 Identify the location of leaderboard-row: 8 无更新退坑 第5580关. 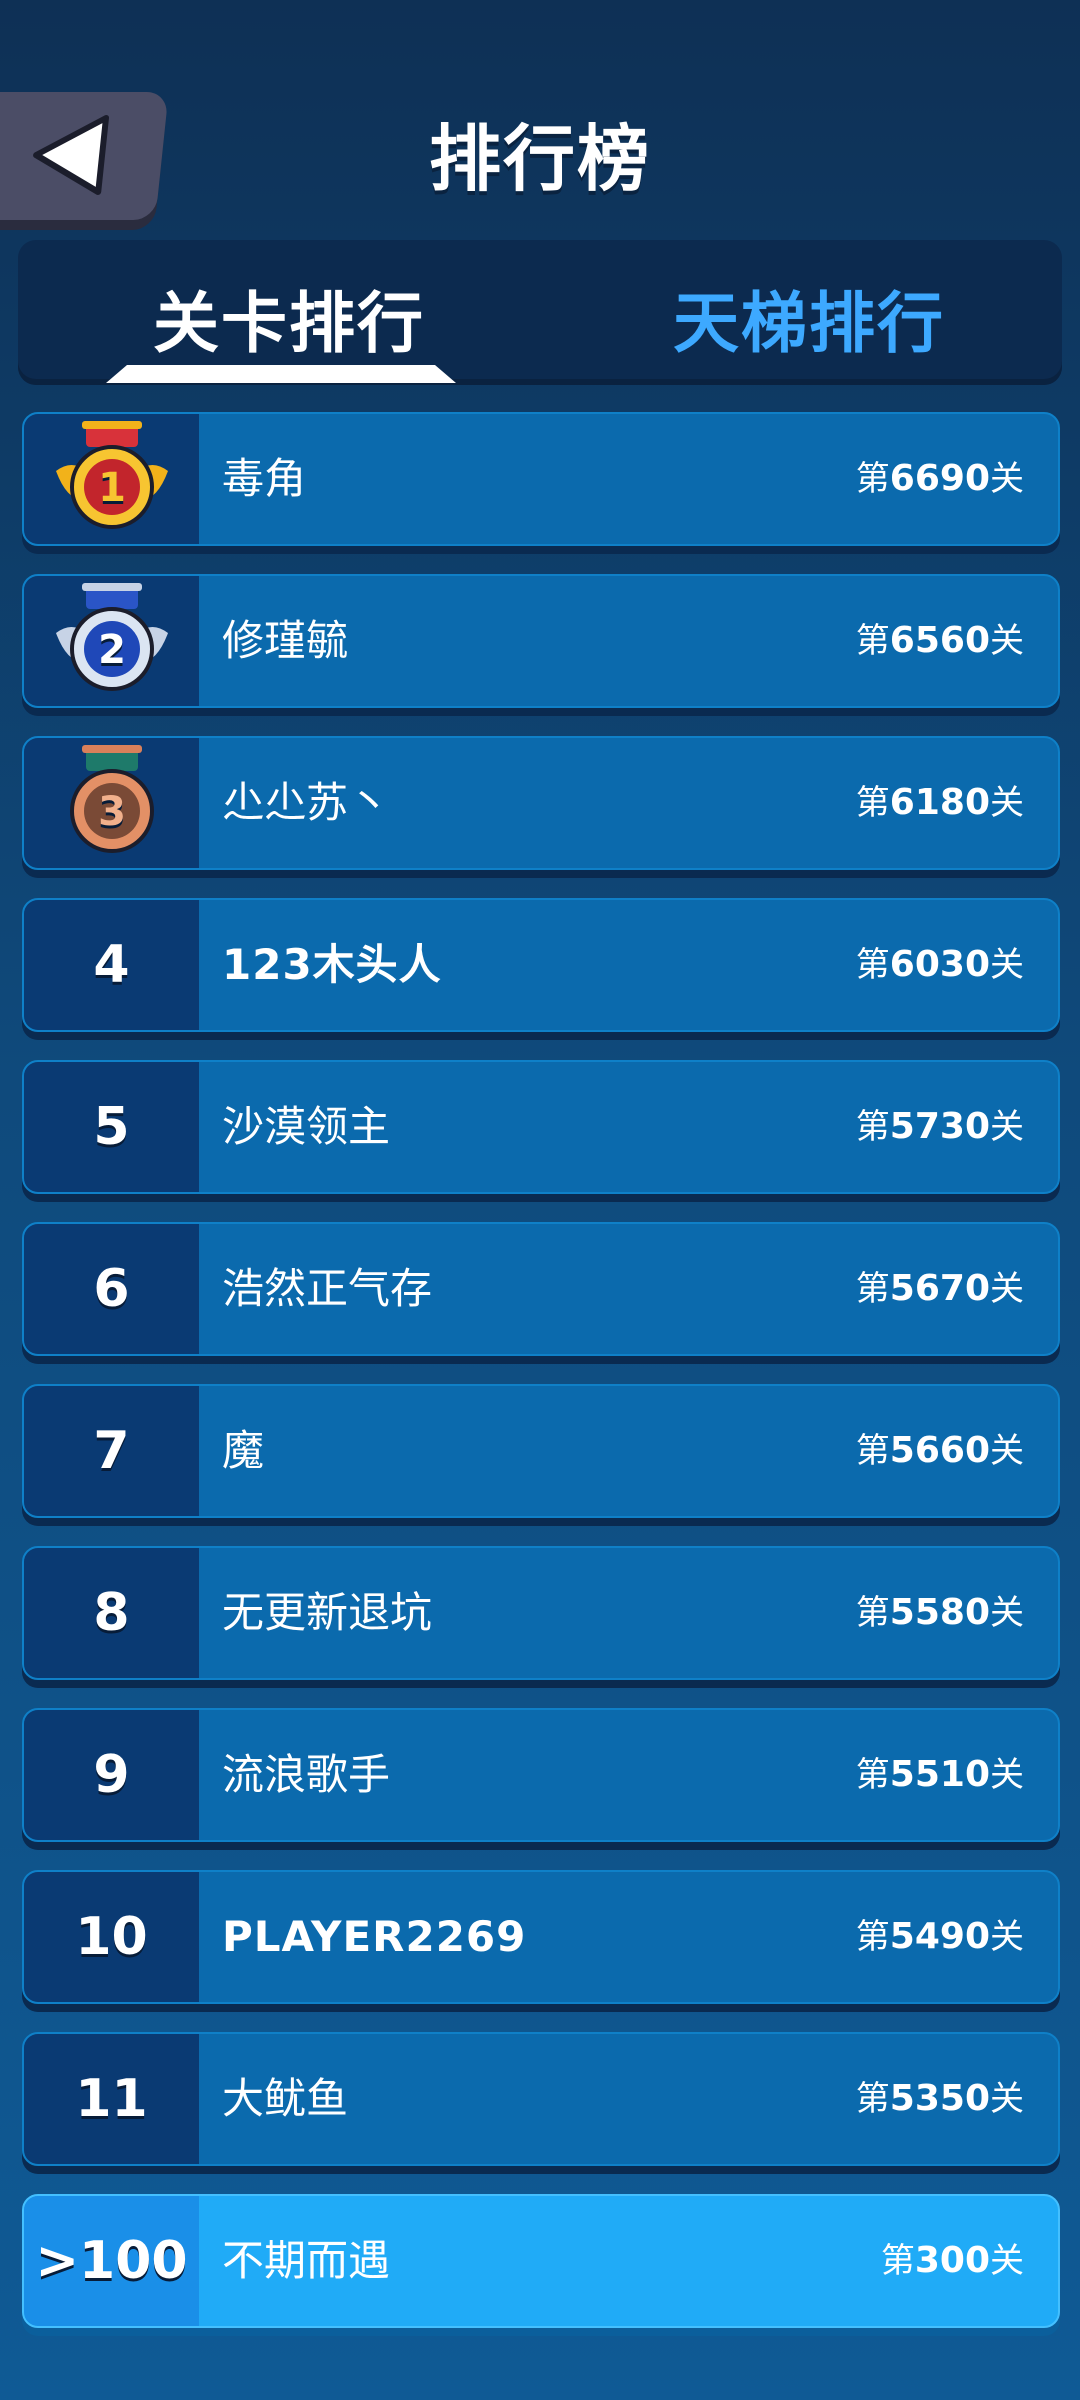
(541, 1613).